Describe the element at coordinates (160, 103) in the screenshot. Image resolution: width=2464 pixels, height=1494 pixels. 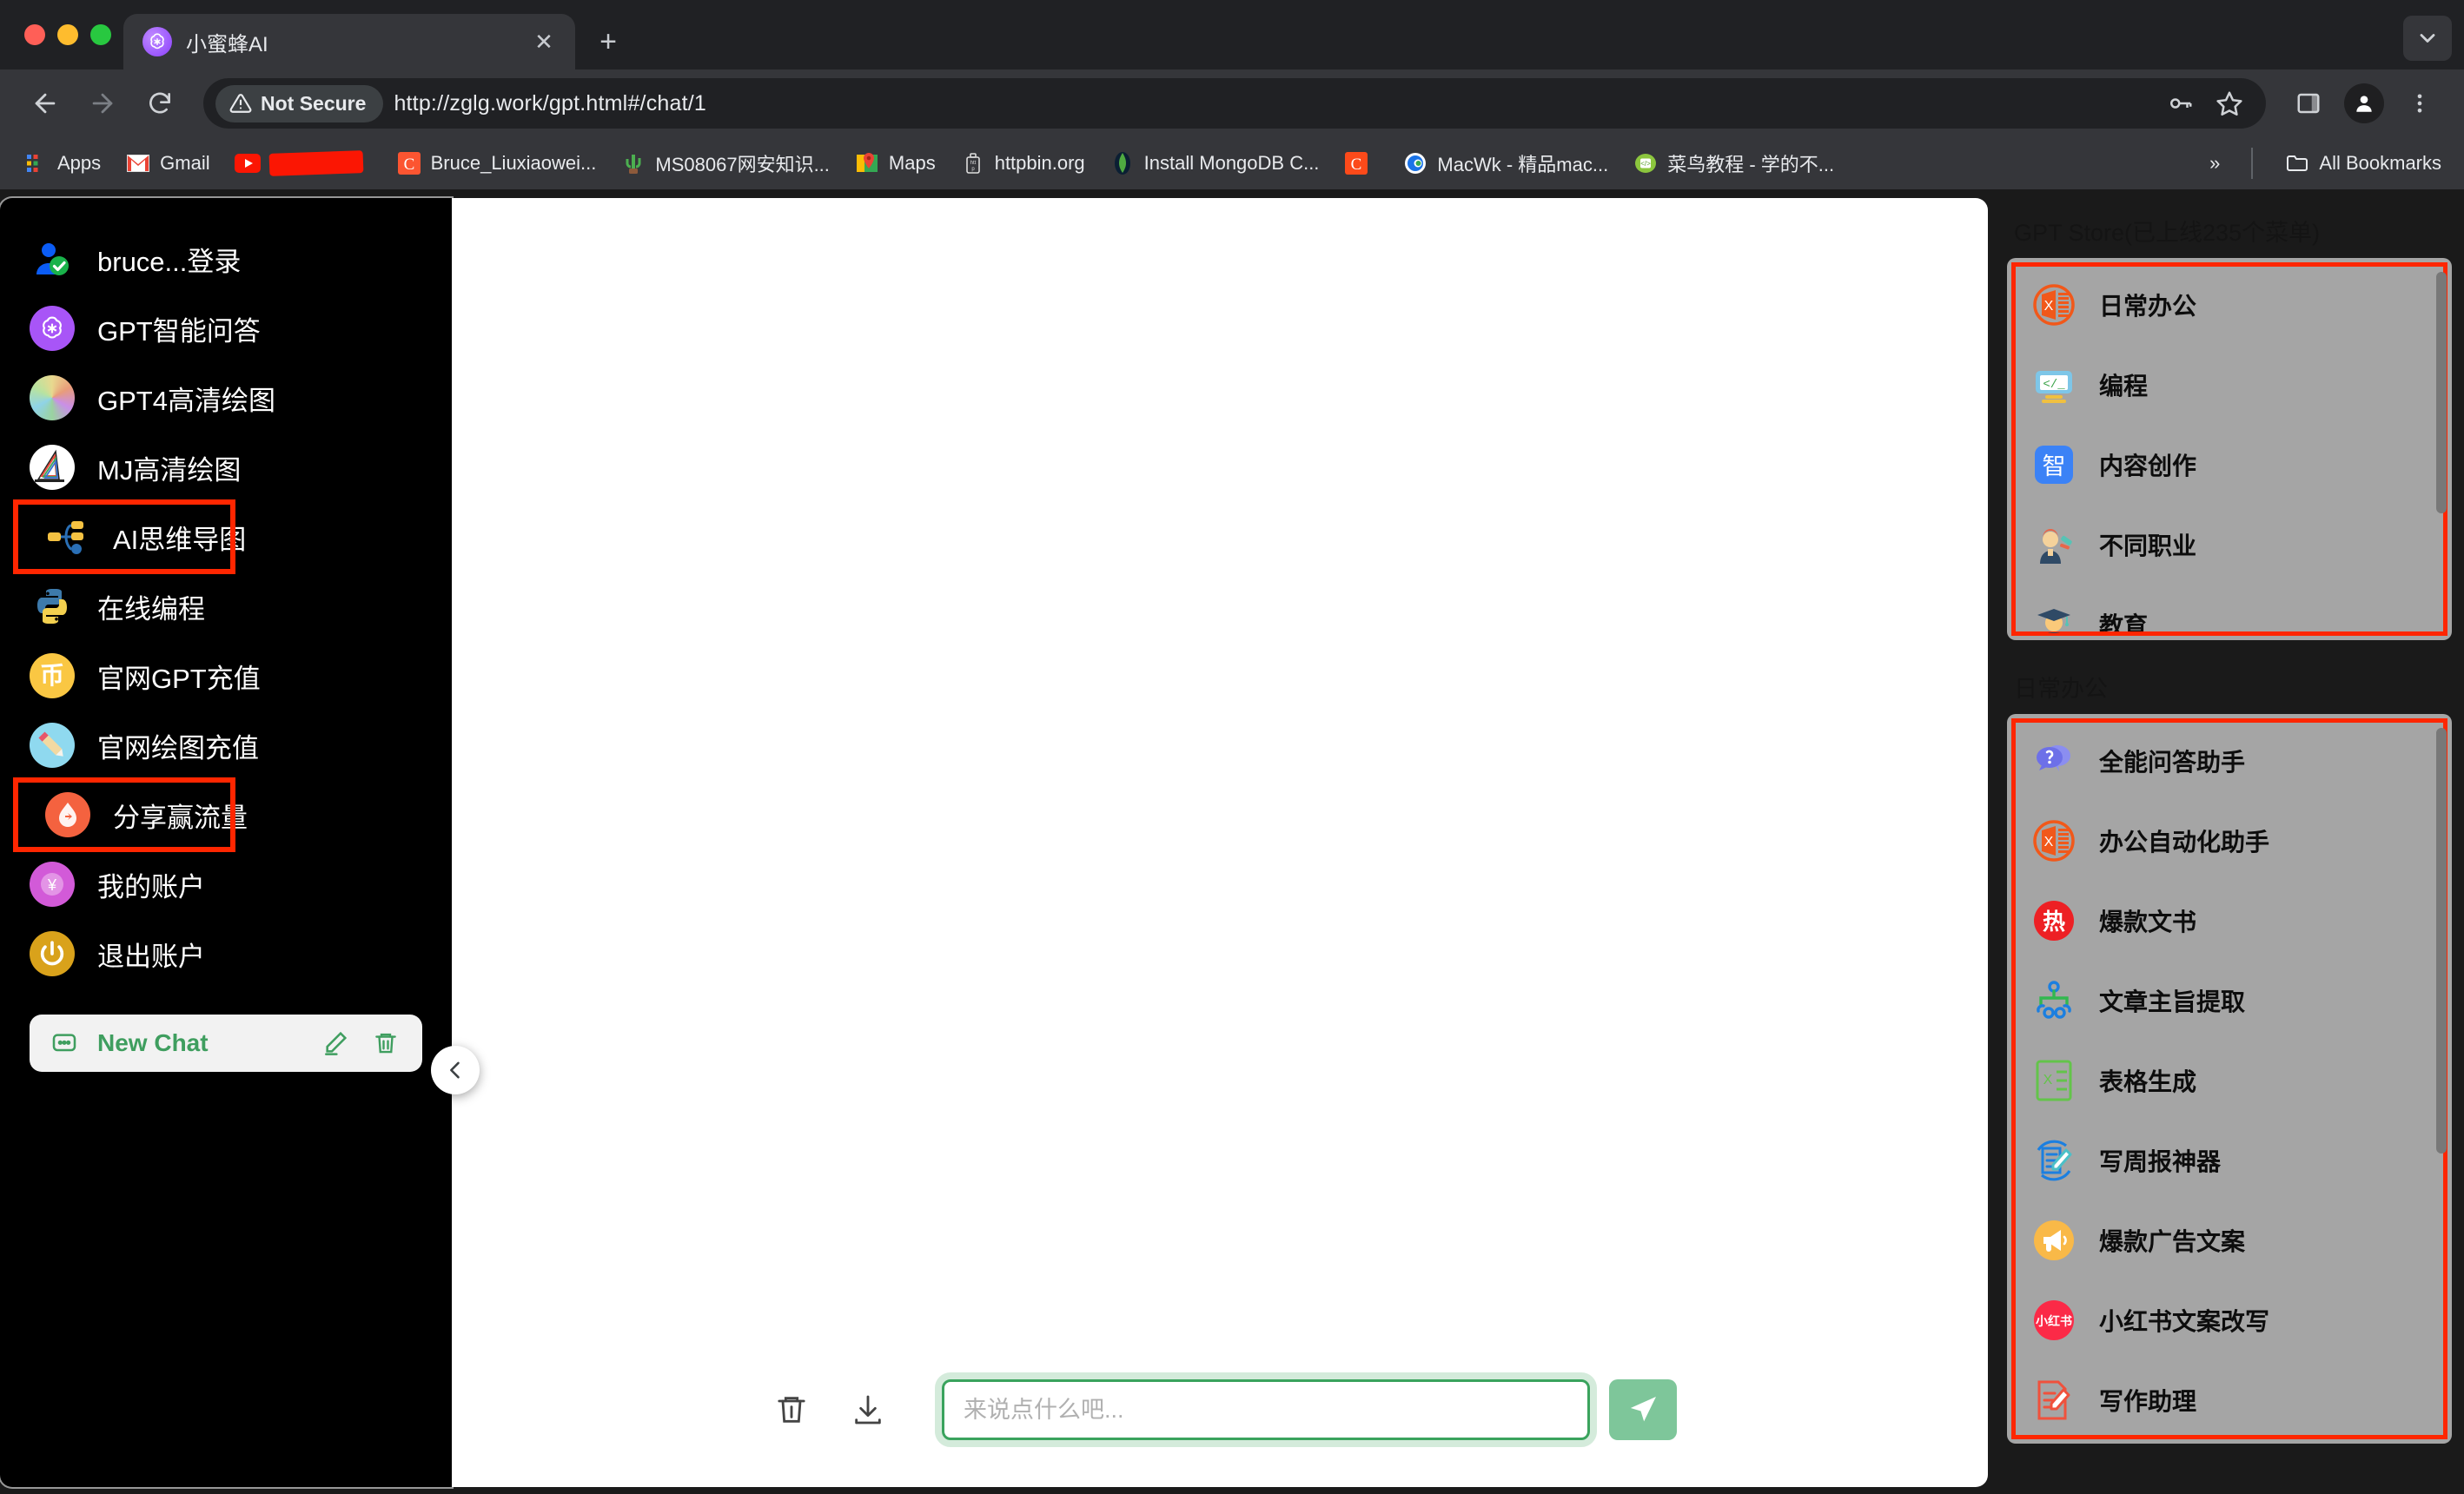
I see `reload-button` at that location.